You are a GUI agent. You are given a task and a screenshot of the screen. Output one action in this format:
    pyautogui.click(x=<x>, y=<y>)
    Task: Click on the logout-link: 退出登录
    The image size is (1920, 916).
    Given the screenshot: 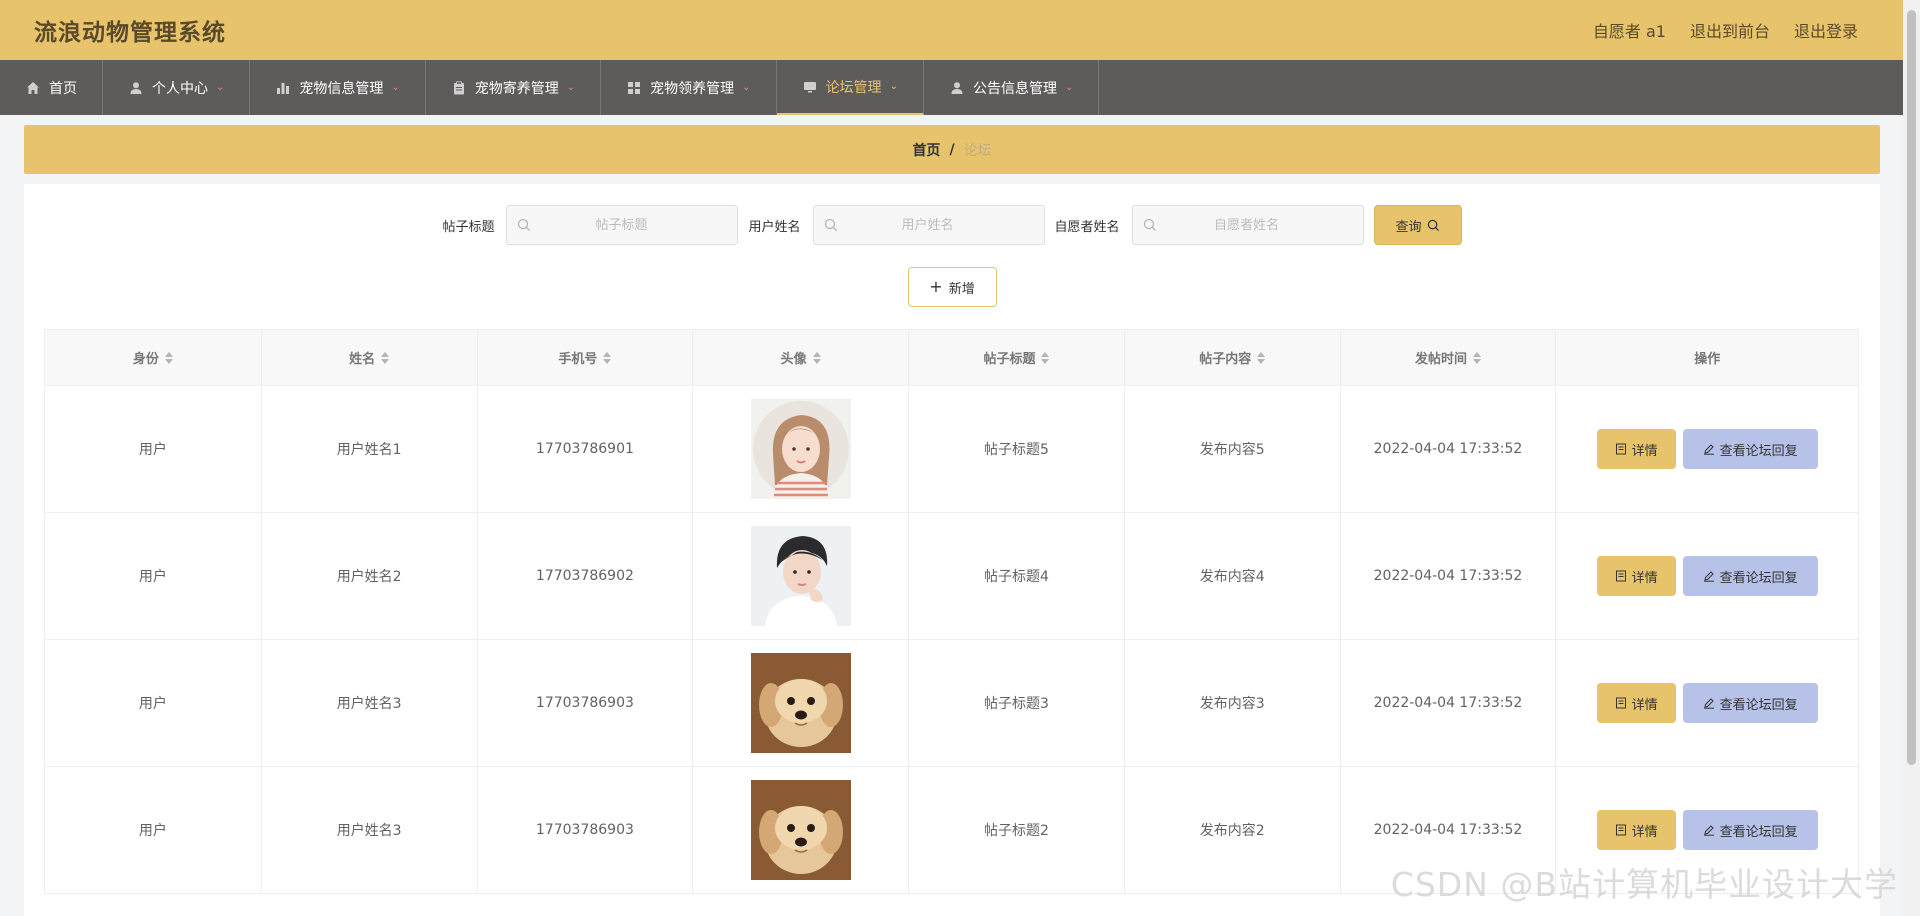 What is the action you would take?
    pyautogui.click(x=1826, y=30)
    